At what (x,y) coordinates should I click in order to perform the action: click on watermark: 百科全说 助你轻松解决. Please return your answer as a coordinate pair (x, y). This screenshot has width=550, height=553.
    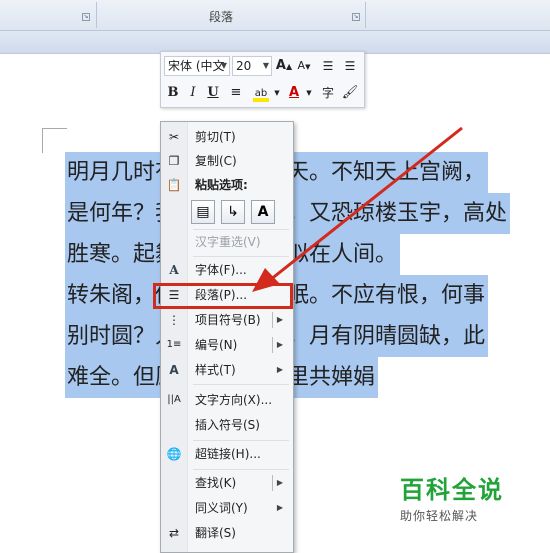
    Looking at the image, I should click on (460, 497).